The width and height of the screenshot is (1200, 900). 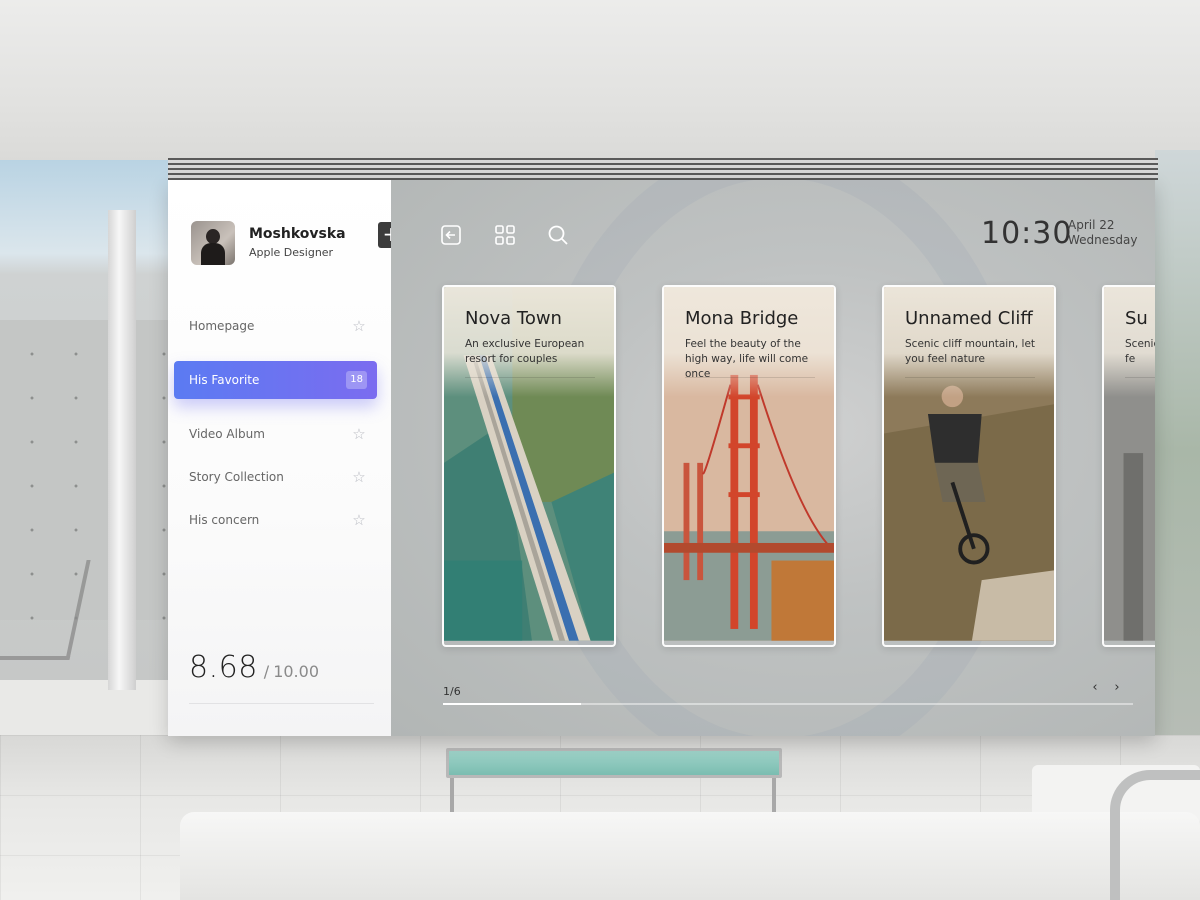 What do you see at coordinates (275, 380) in the screenshot?
I see `nav-item-his-favorite: His Favorite 18` at bounding box center [275, 380].